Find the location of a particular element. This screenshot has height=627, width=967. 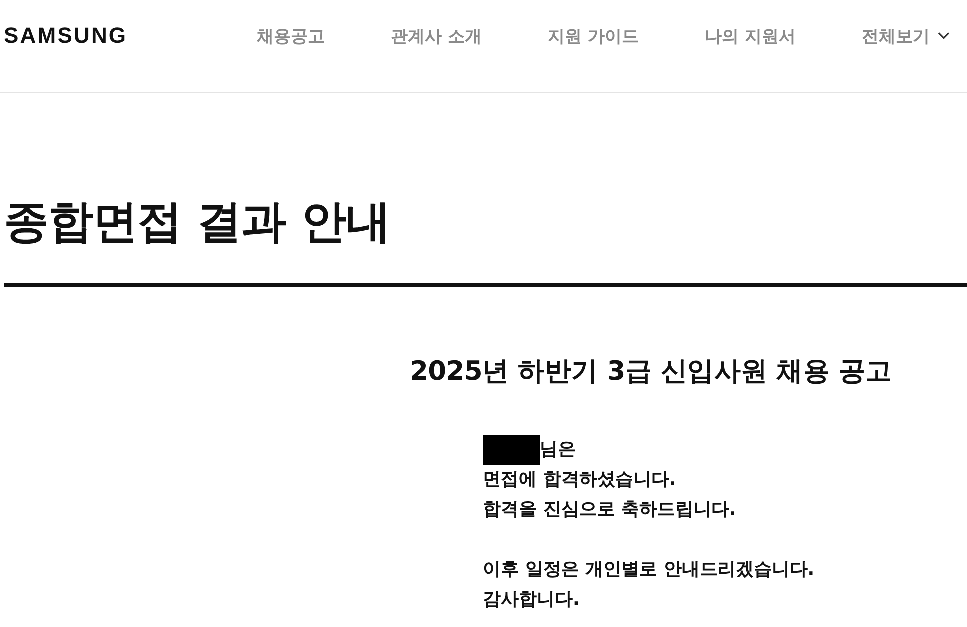

brand-logo: SAMSUNG is located at coordinates (66, 36).